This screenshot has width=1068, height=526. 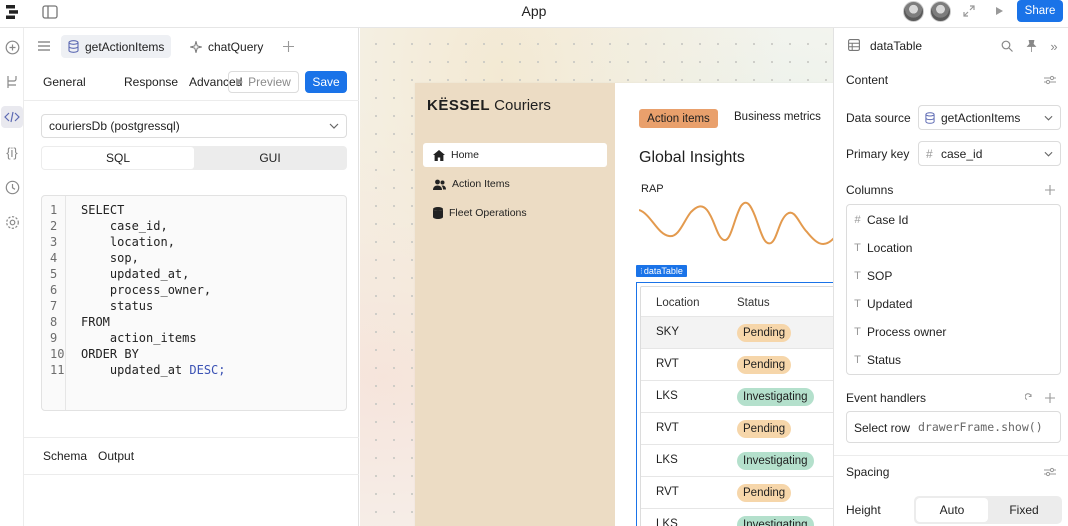 What do you see at coordinates (872, 276) in the screenshot?
I see `column-item: T SOP` at bounding box center [872, 276].